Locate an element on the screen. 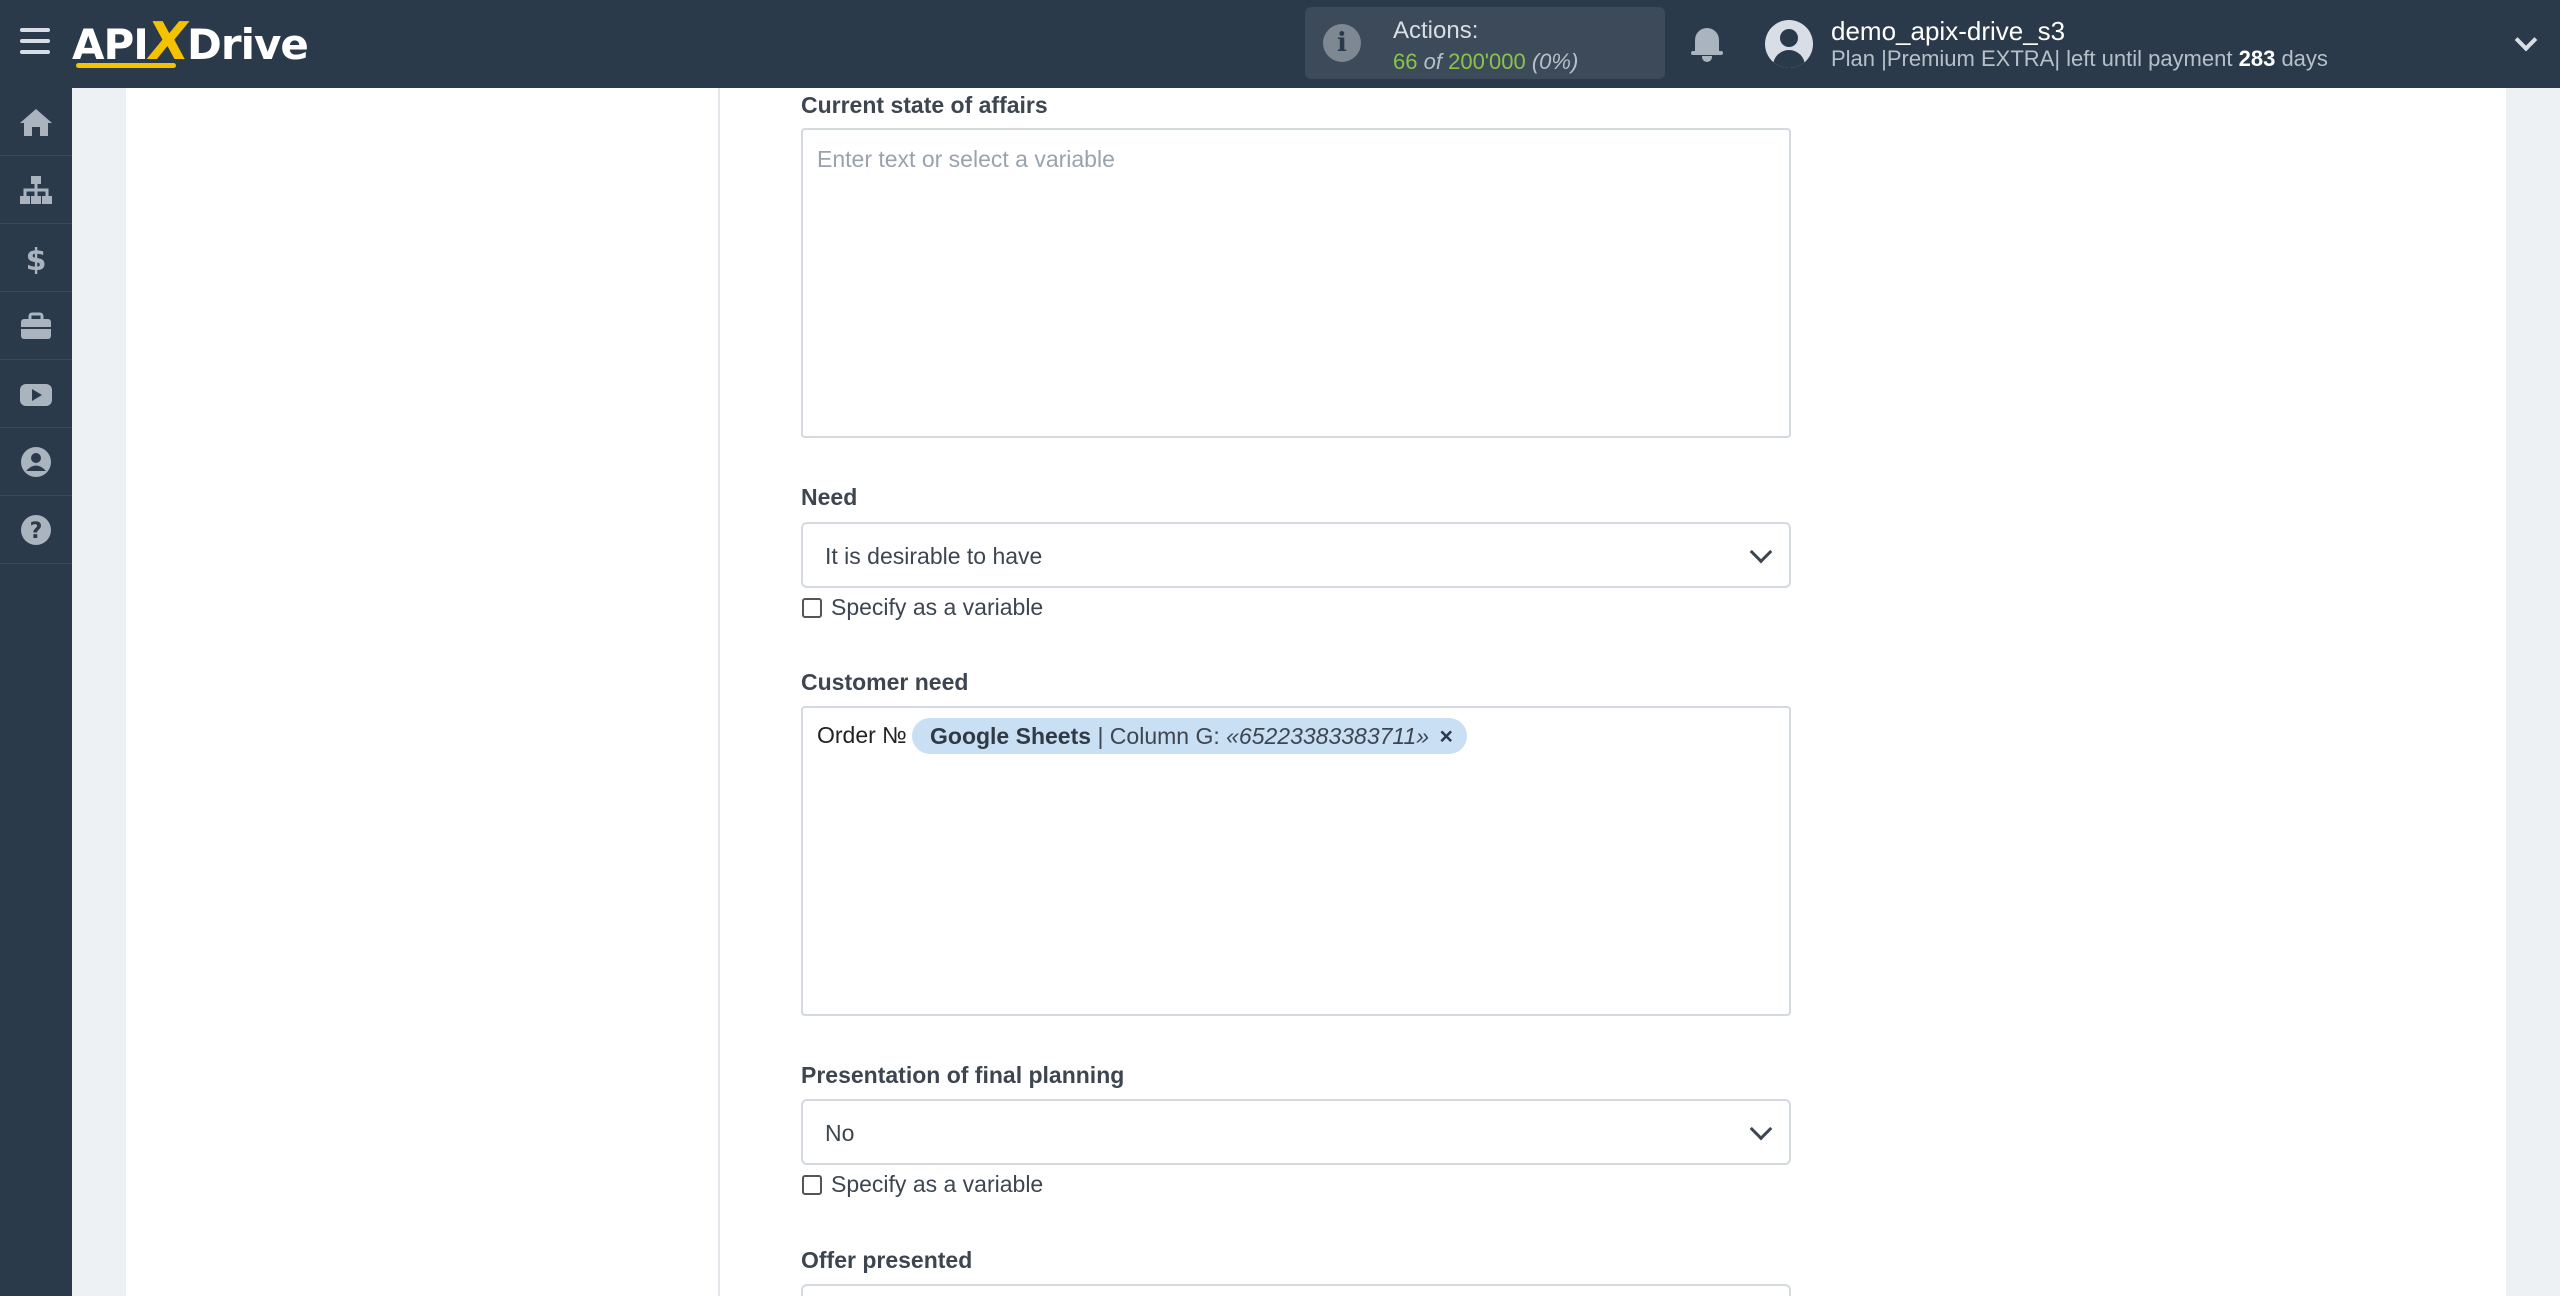 Image resolution: width=2560 pixels, height=1296 pixels. presentation-select: No is located at coordinates (1296, 1132).